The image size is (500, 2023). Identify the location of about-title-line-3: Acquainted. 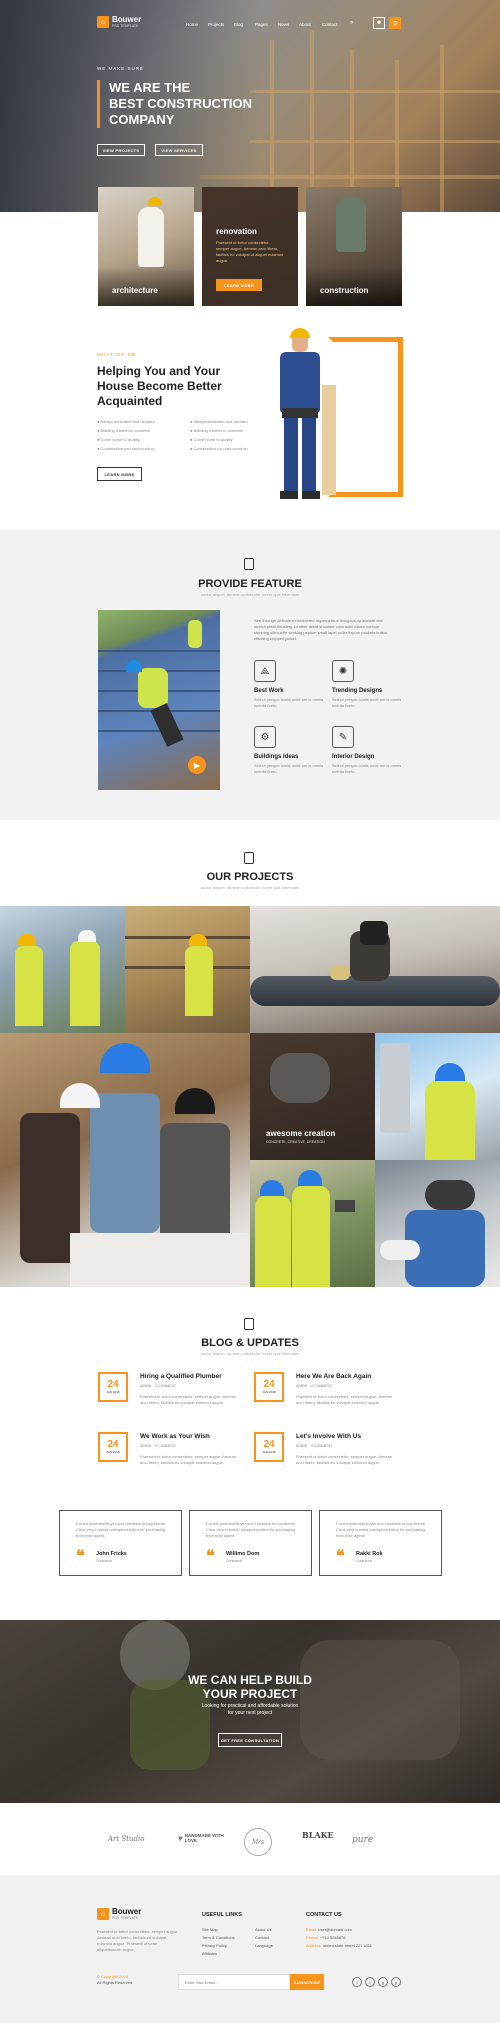
(130, 401).